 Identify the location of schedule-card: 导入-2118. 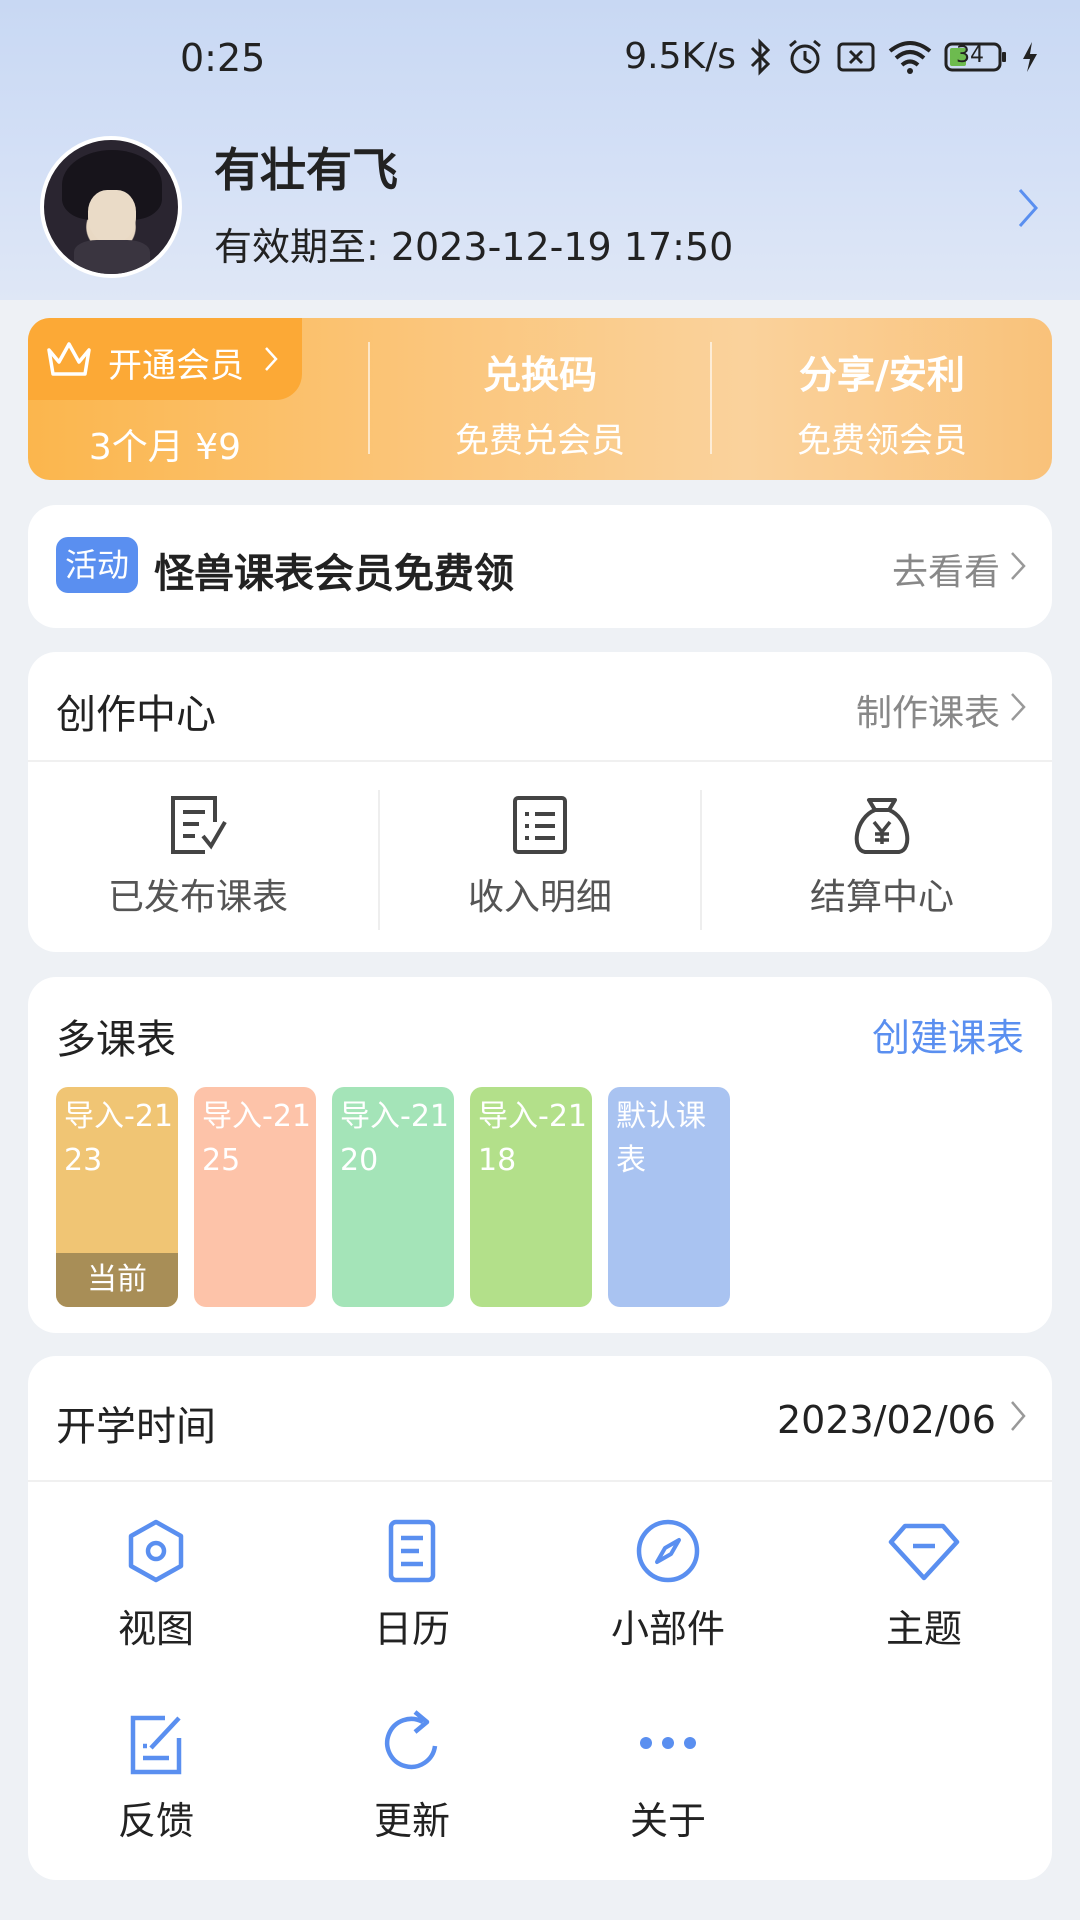
(531, 1197).